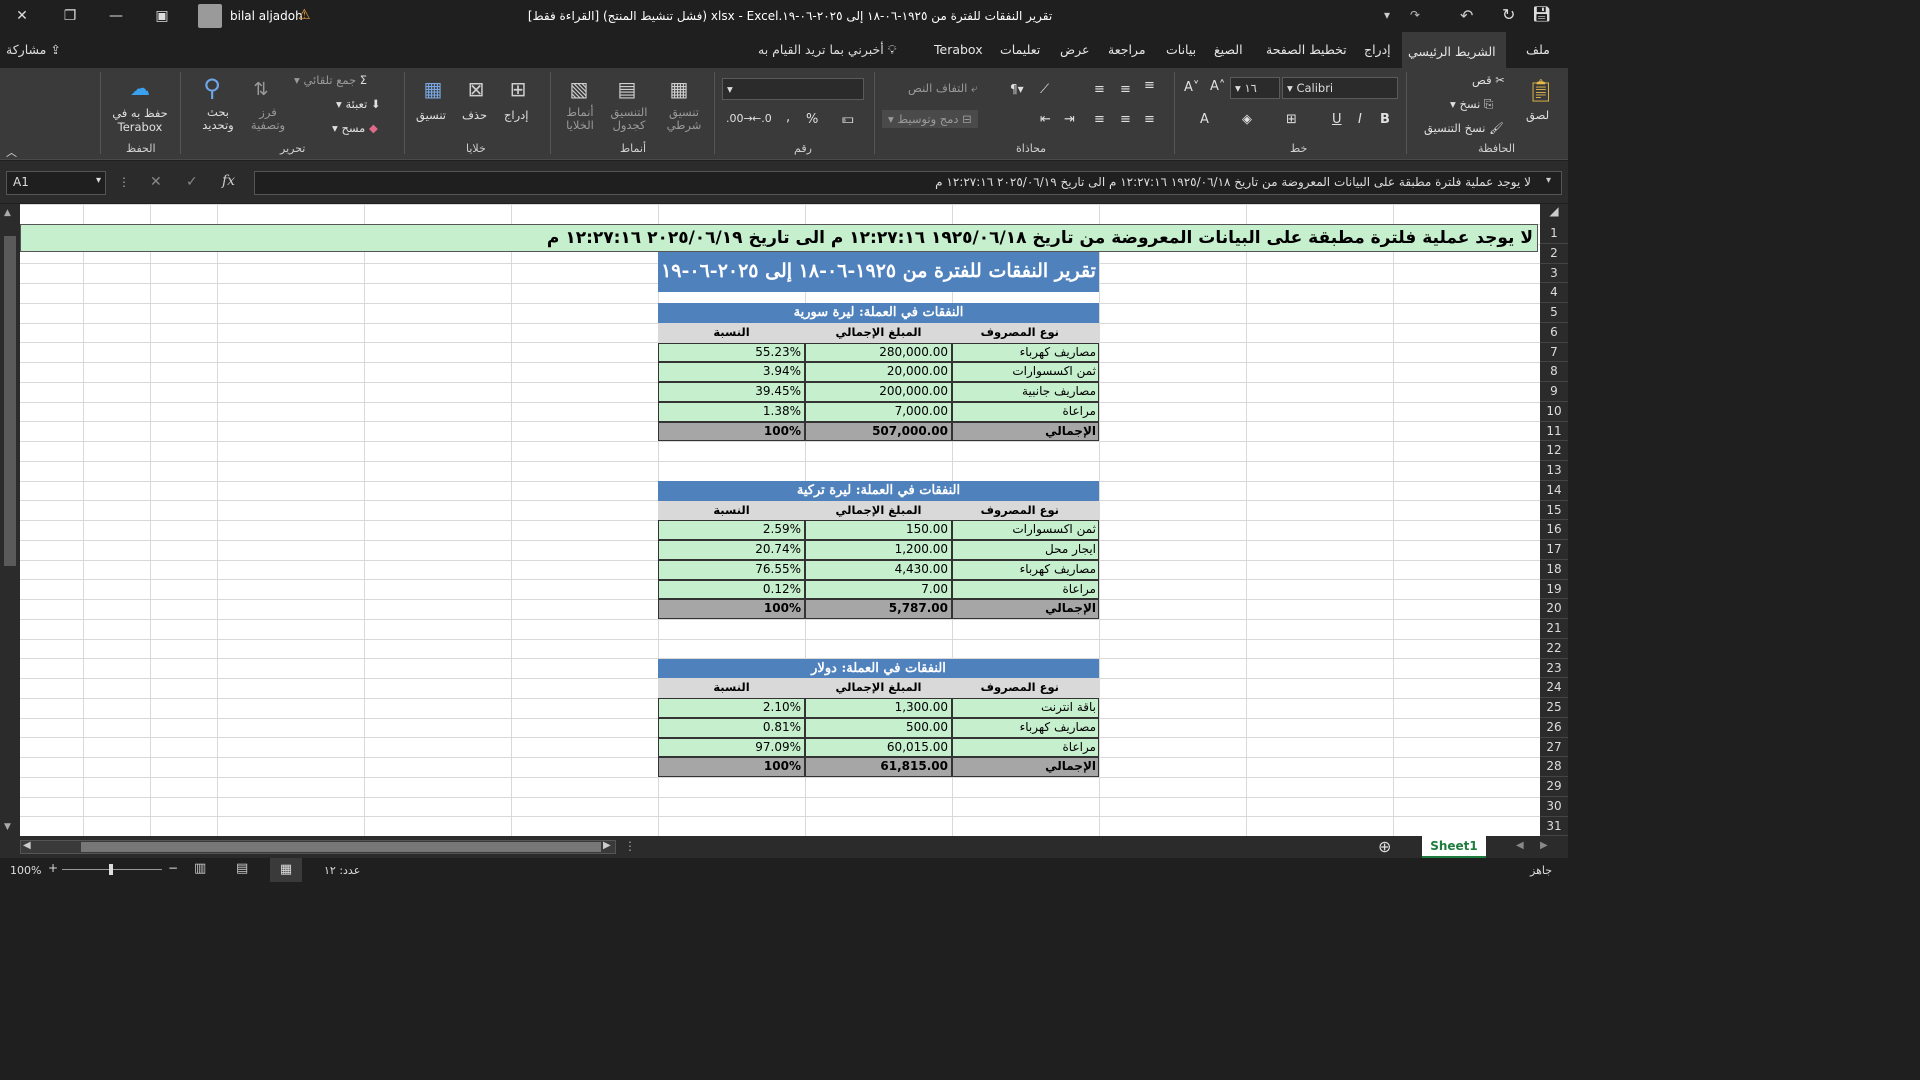  Describe the element at coordinates (116, 16) in the screenshot. I see `minimize-window-icon: —` at that location.